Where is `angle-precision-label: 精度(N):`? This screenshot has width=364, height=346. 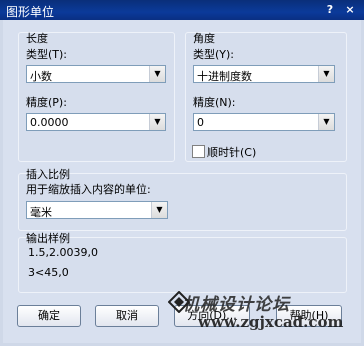
angle-precision-label: 精度(N): is located at coordinates (214, 102).